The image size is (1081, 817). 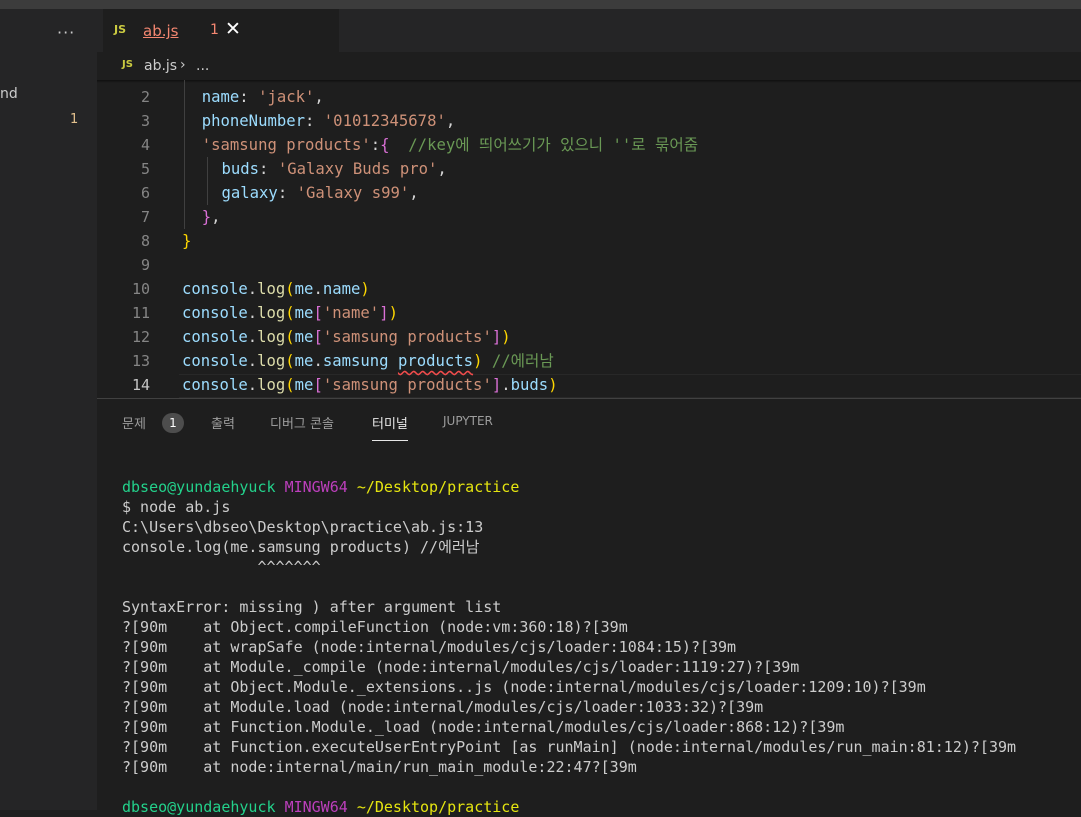 What do you see at coordinates (589, 265) in the screenshot?
I see `code-line: 9` at bounding box center [589, 265].